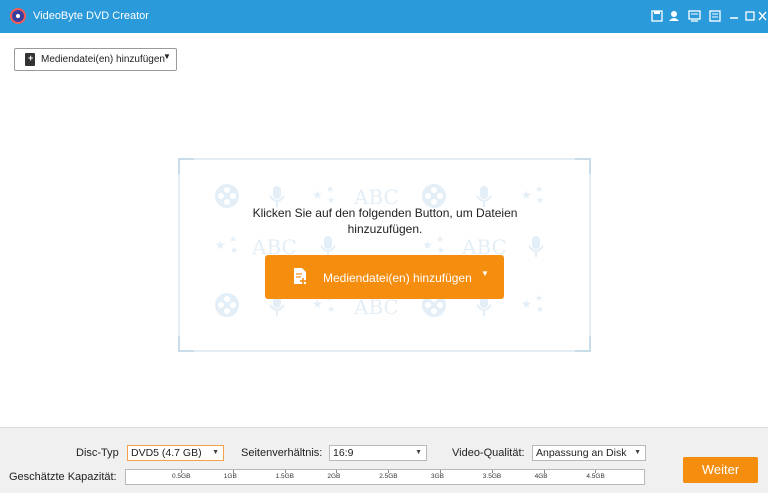 The height and width of the screenshot is (493, 768). I want to click on capacity-tick-label: 3.5GB, so click(492, 476).